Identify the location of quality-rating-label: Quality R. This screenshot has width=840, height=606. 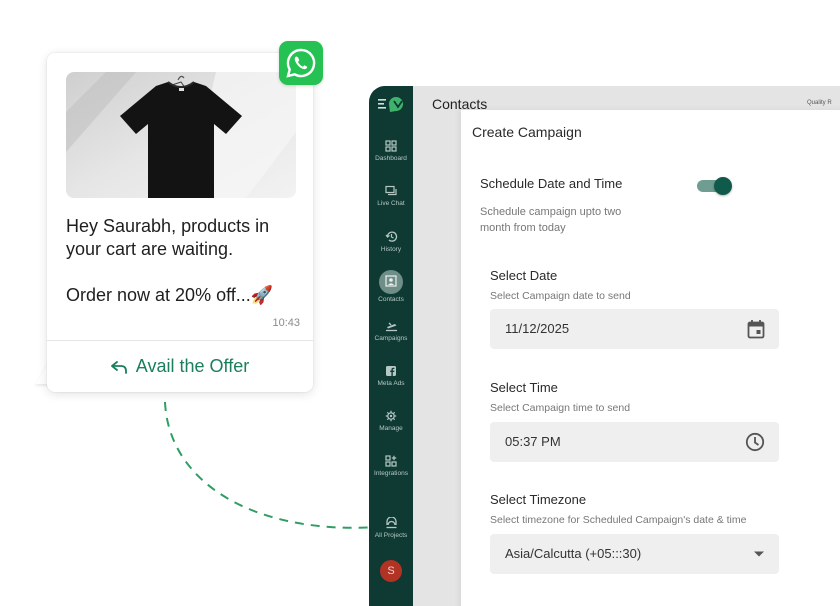
(819, 103).